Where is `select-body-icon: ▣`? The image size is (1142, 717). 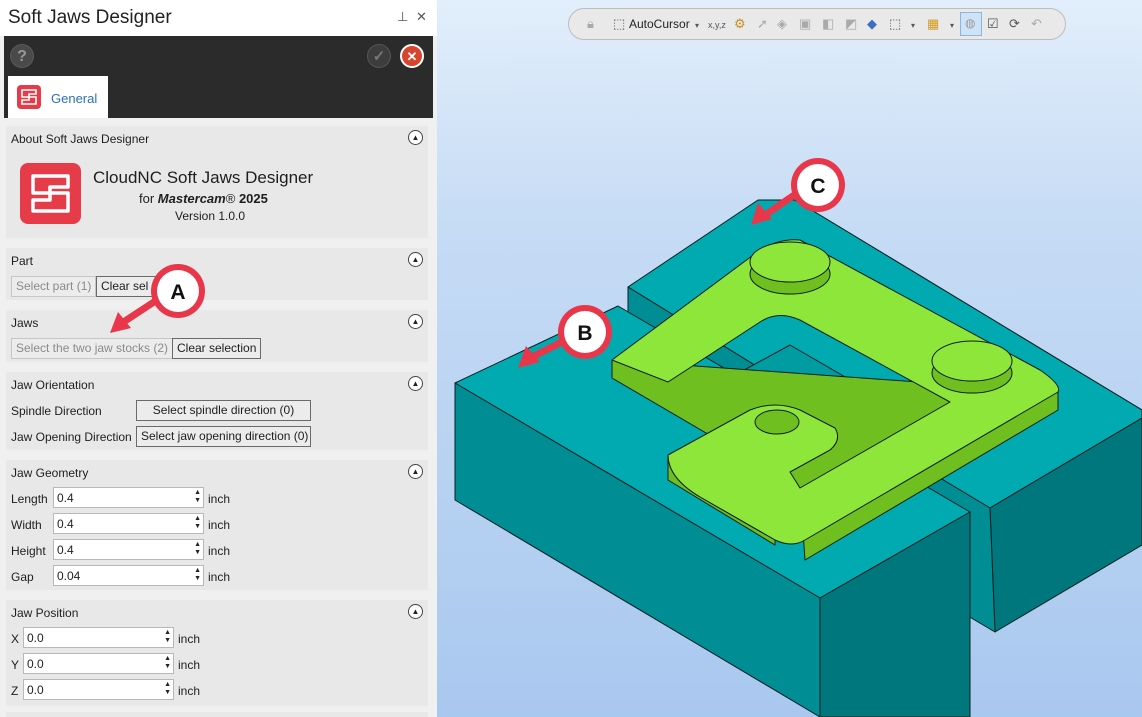
select-body-icon: ▣ is located at coordinates (805, 24).